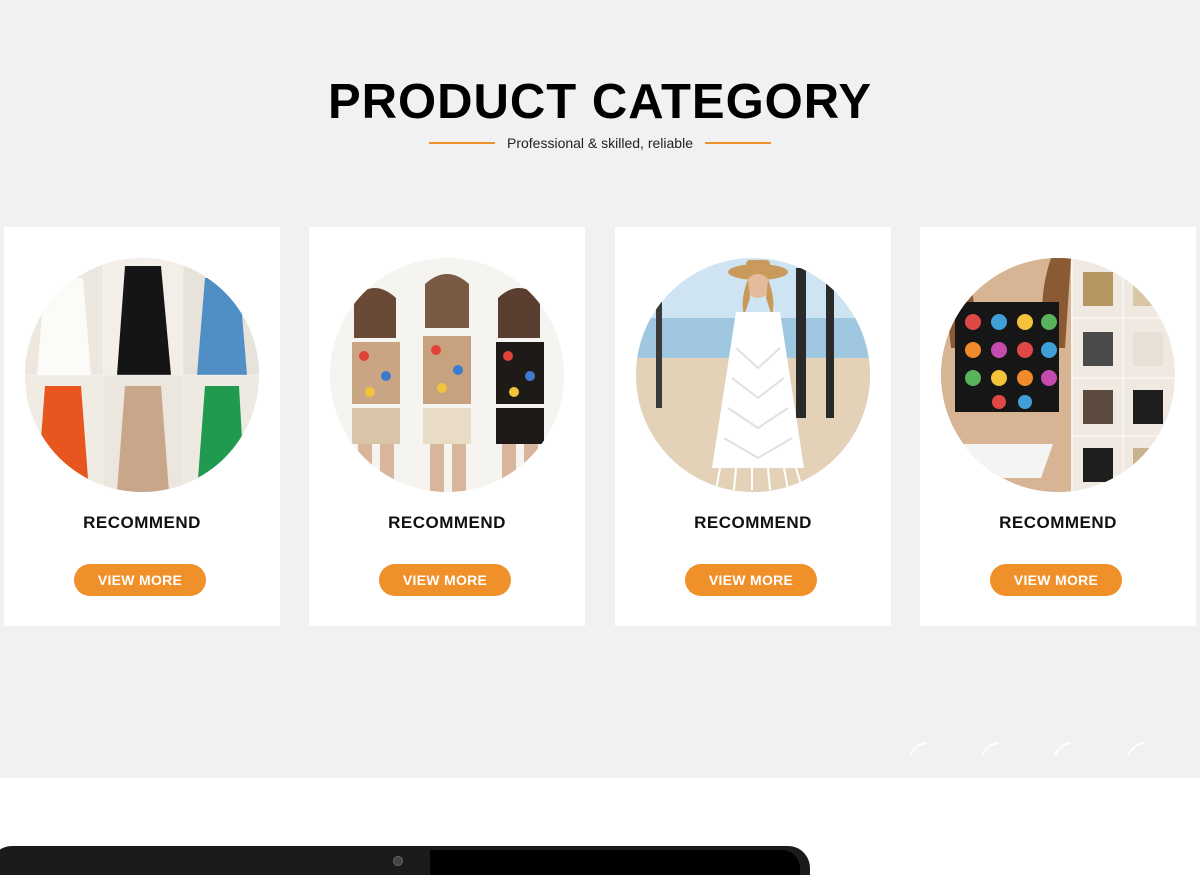  Describe the element at coordinates (615, 862) in the screenshot. I see `device-screen` at that location.